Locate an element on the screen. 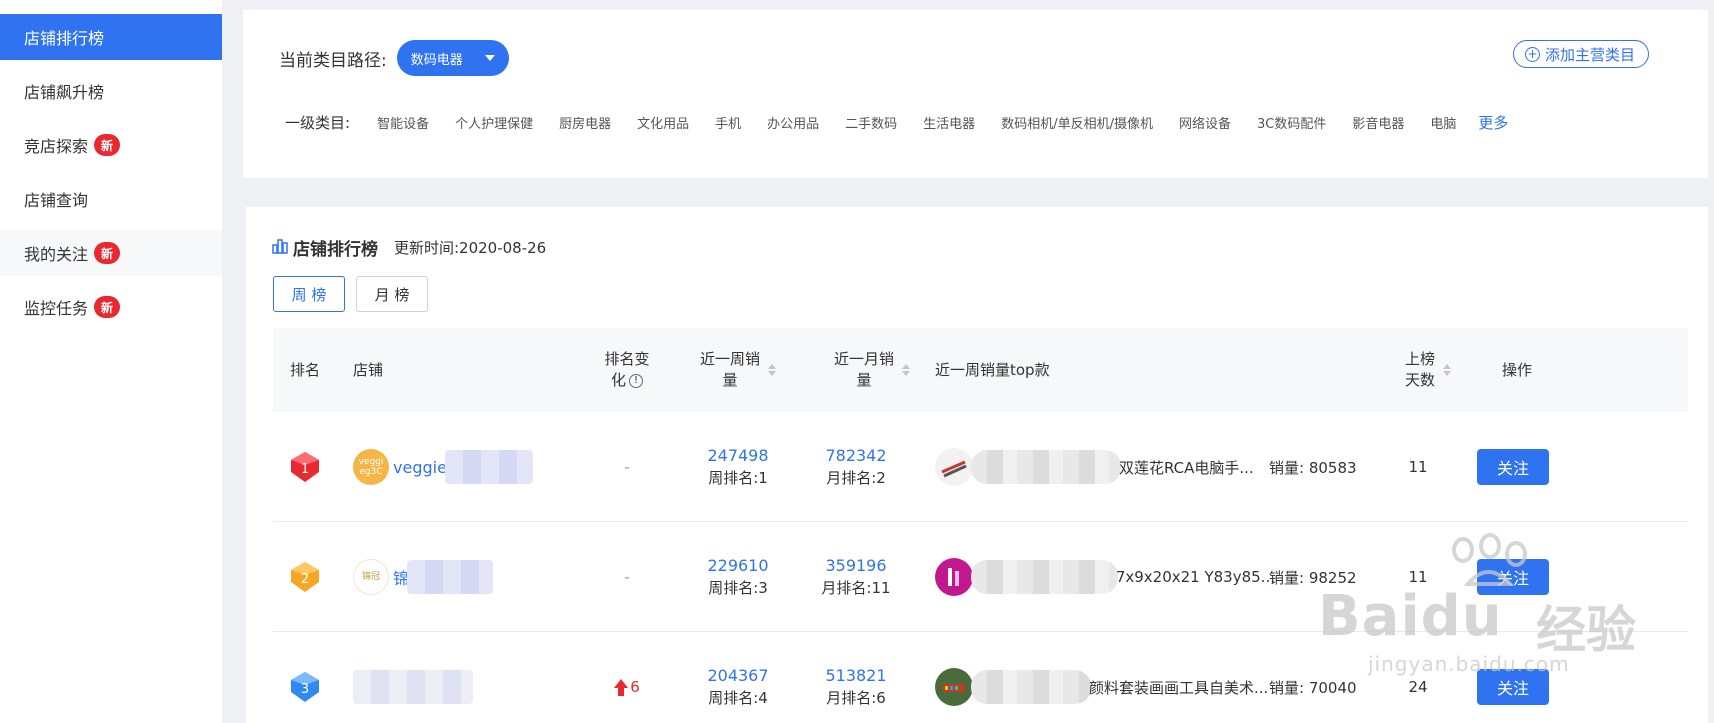  store-cell: veggi eg3C veggie is located at coordinates (468, 467).